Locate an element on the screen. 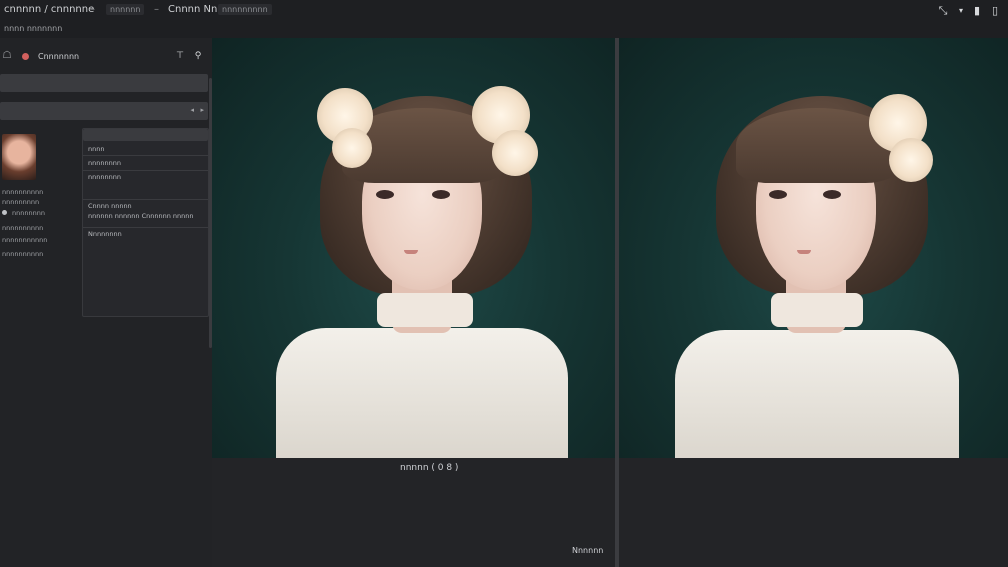 This screenshot has height=567, width=1008. arrow-right-icon: ▸ is located at coordinates (202, 110).